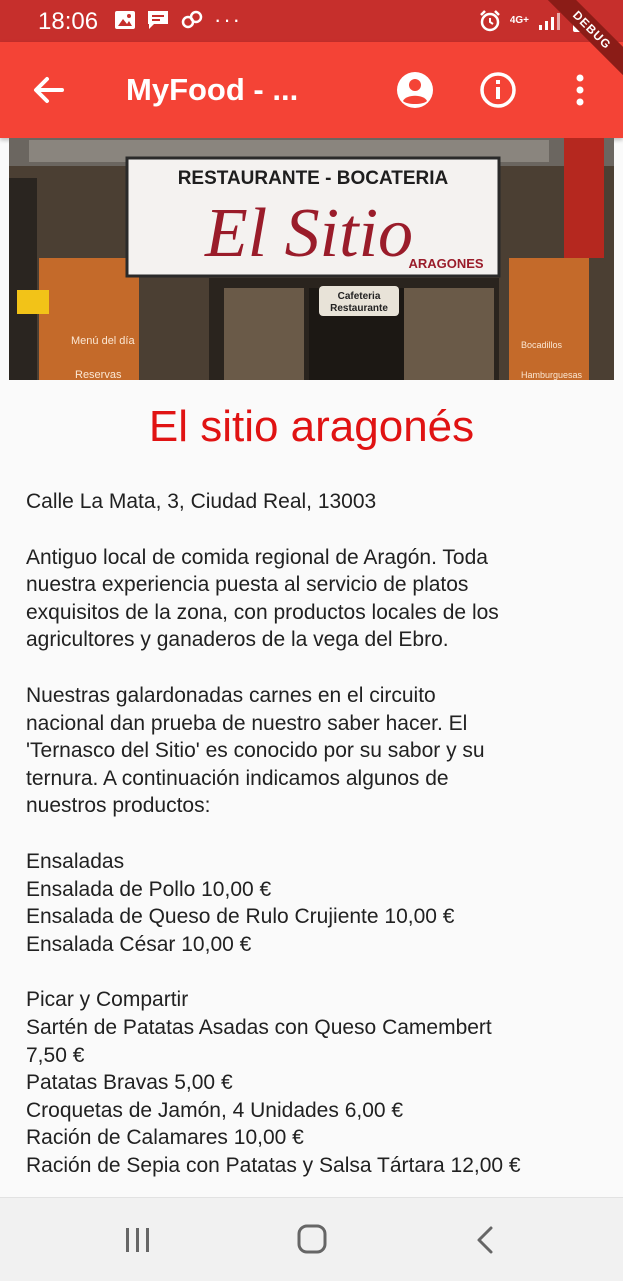  What do you see at coordinates (75, 861) in the screenshot?
I see `menu-category: Ensaladas` at bounding box center [75, 861].